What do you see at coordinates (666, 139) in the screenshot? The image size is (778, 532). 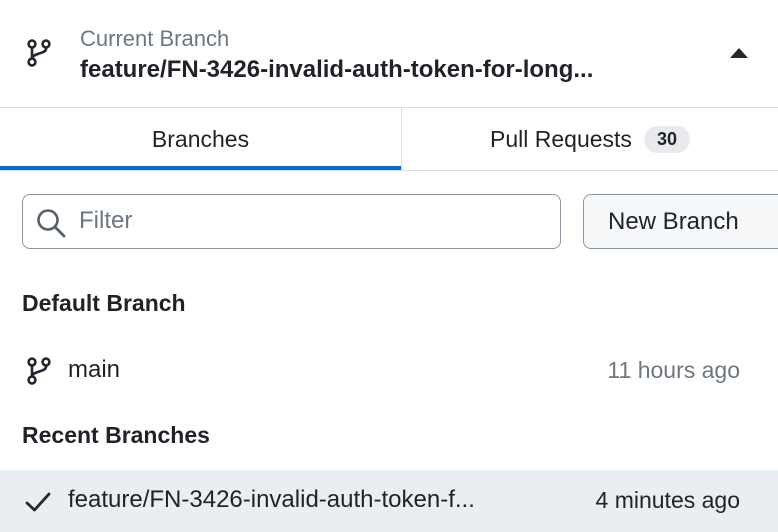 I see `pull-requests-count-badge: 30` at bounding box center [666, 139].